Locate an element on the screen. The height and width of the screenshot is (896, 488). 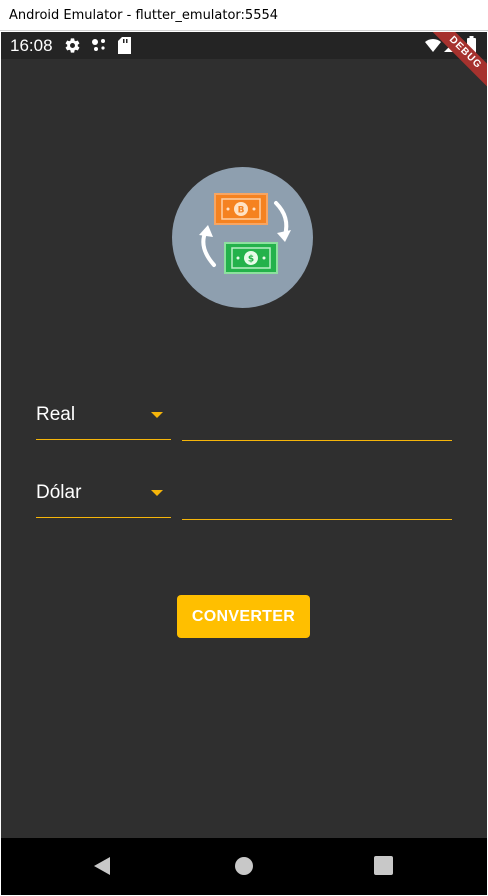
home-icon is located at coordinates (244, 868).